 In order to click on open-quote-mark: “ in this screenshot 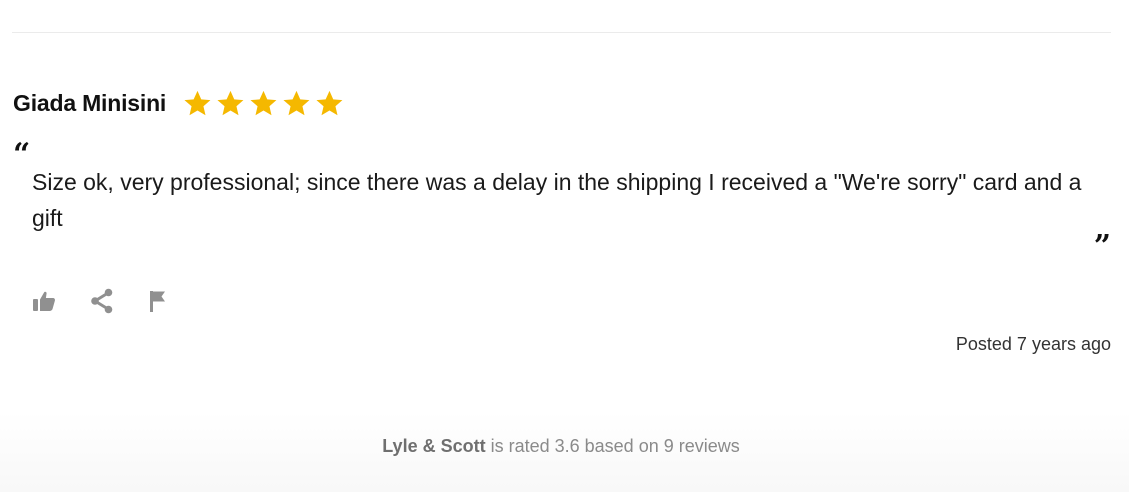, I will do `click(22, 154)`.